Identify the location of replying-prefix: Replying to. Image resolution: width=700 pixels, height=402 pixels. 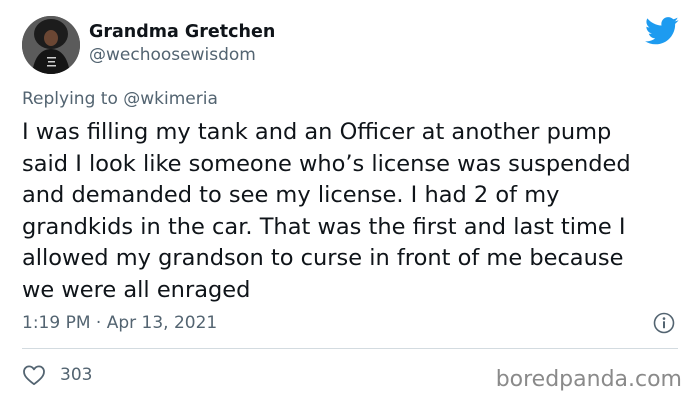
(73, 99).